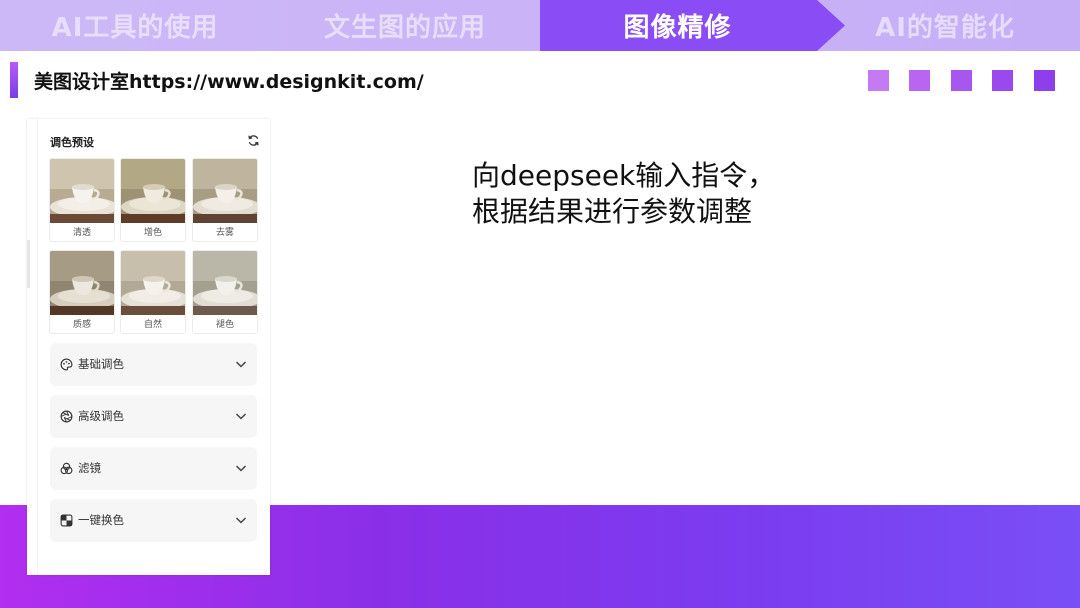  I want to click on preset-label: 清透, so click(81, 233).